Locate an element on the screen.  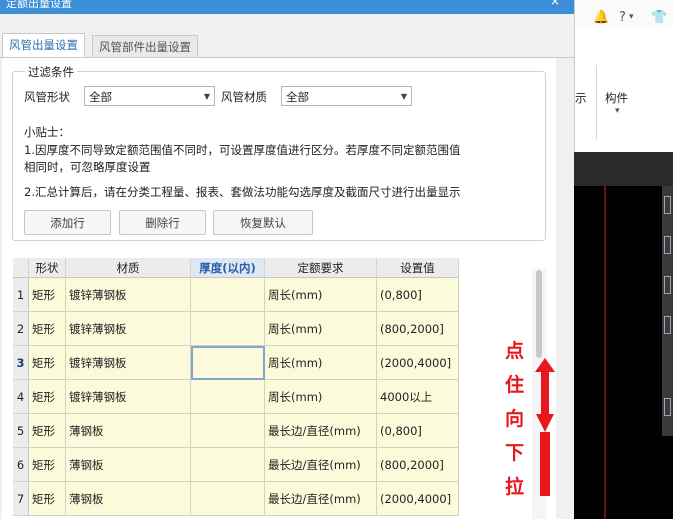
tips-line-1: 1.因厚度不同导致定额范围值不同时，可设置厚度值进行区分。若厚度不同定额范围值 is located at coordinates (242, 150).